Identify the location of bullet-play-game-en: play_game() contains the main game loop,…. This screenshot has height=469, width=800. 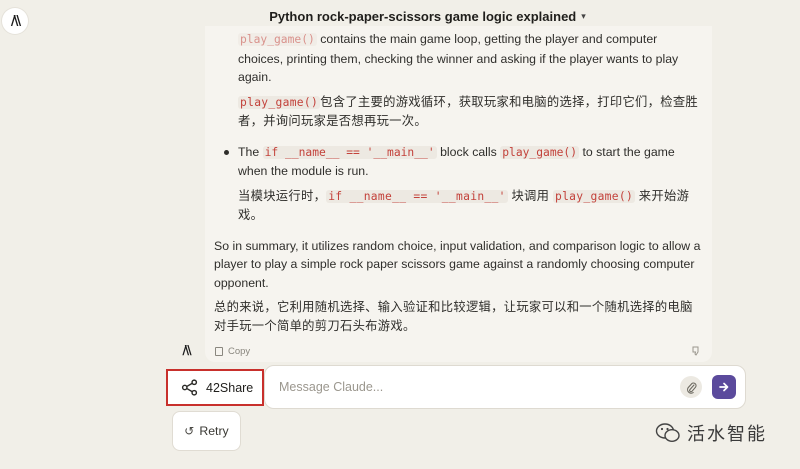
(459, 58).